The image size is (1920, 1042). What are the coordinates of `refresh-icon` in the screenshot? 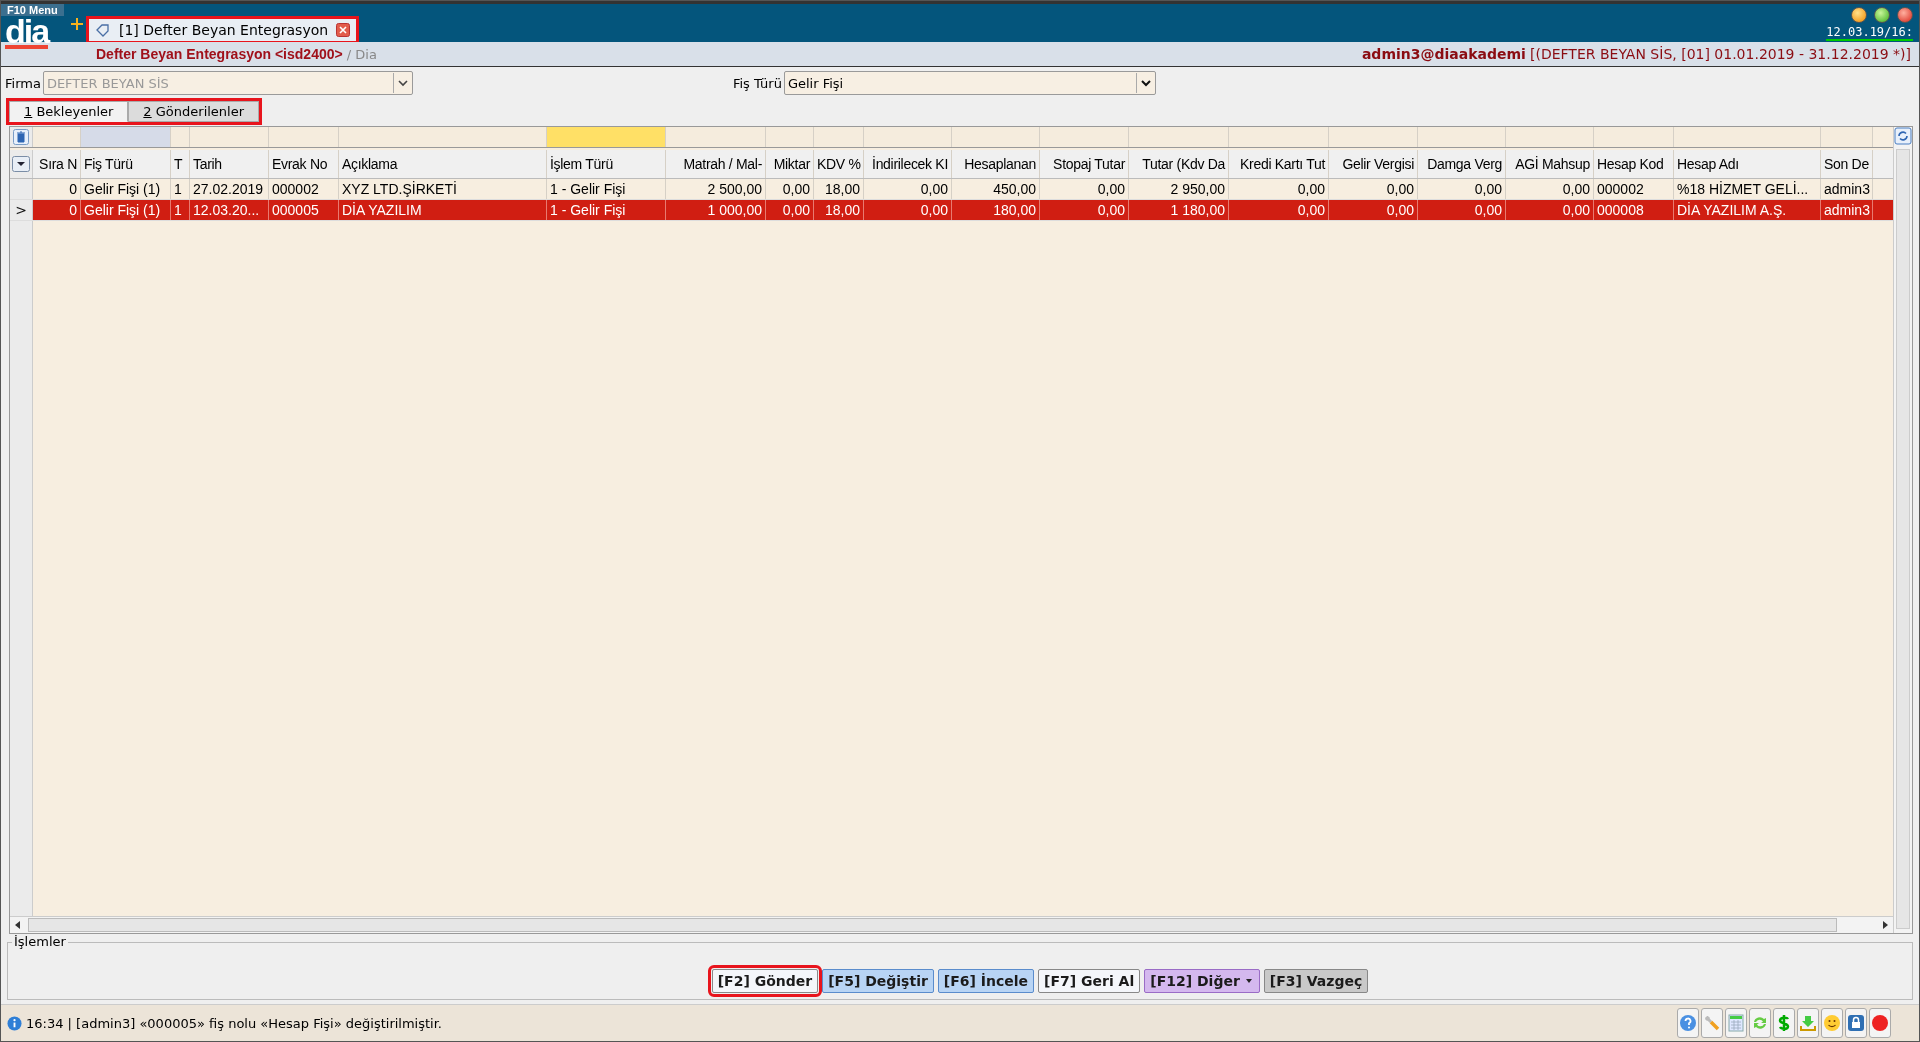 It's located at (1903, 136).